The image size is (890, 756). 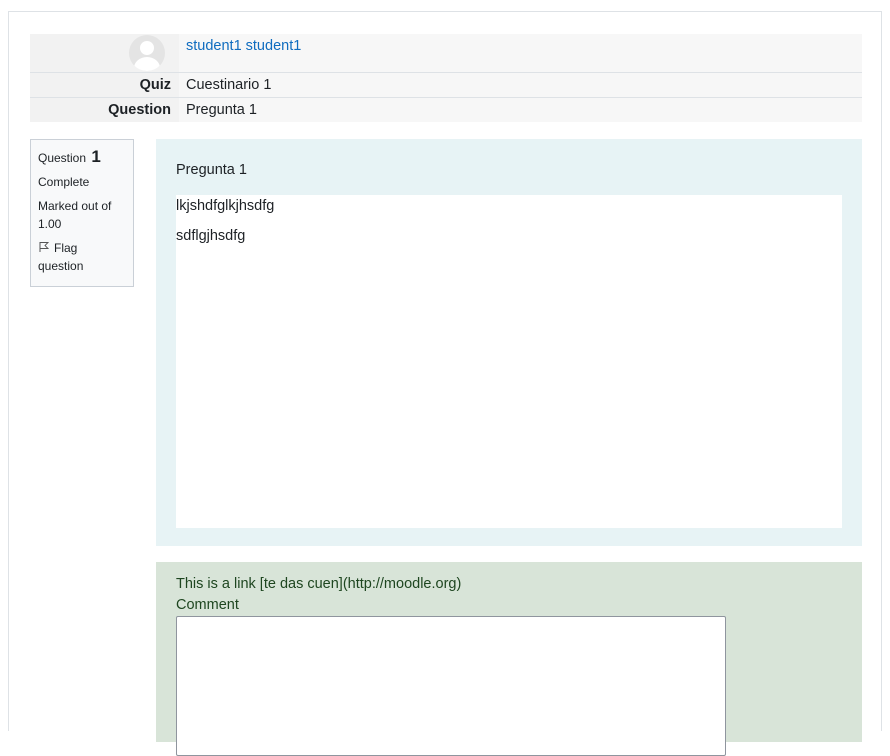 I want to click on summary-label-question: Question, so click(x=104, y=109).